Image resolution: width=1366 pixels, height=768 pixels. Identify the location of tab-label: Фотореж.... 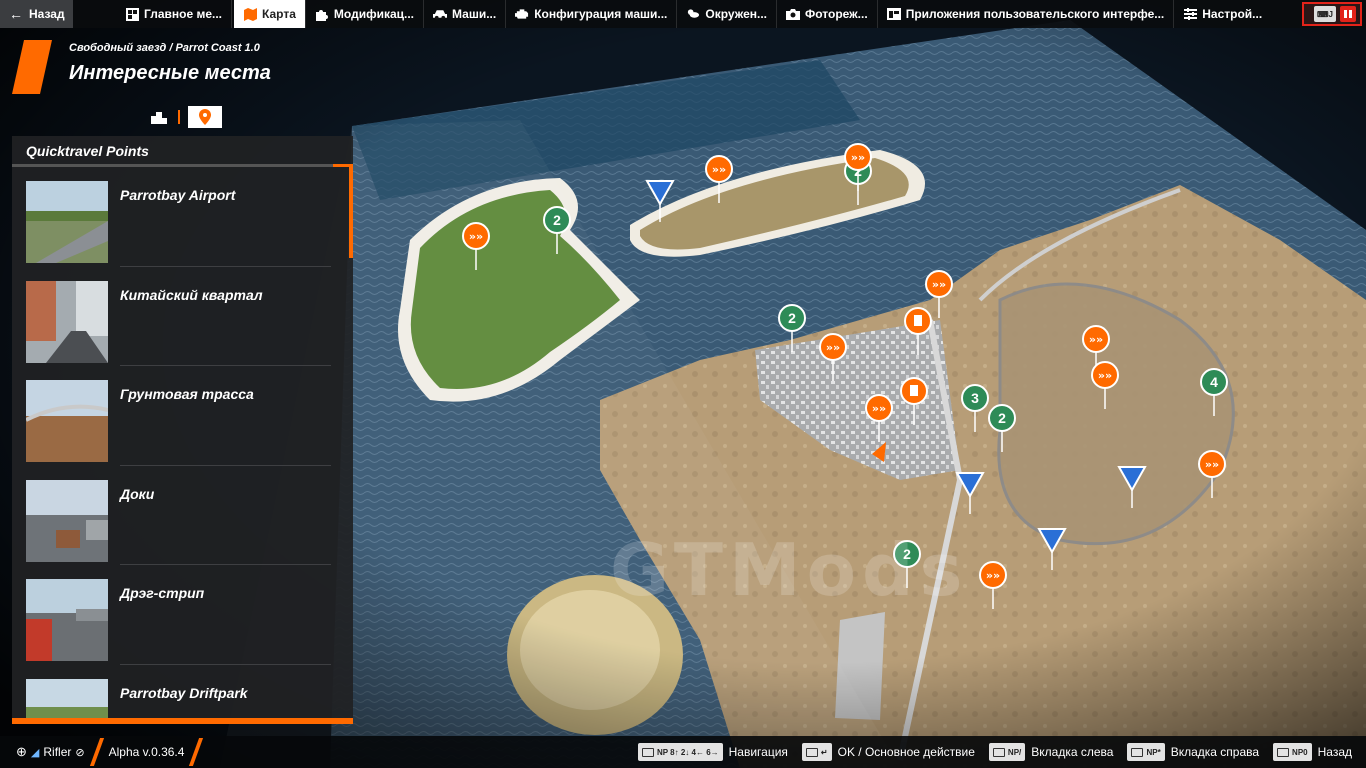
(836, 14).